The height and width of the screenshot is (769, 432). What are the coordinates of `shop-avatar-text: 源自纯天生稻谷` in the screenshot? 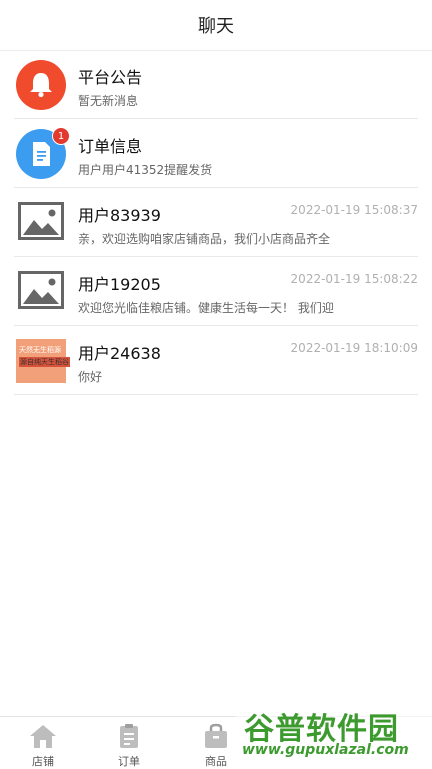 It's located at (44, 362).